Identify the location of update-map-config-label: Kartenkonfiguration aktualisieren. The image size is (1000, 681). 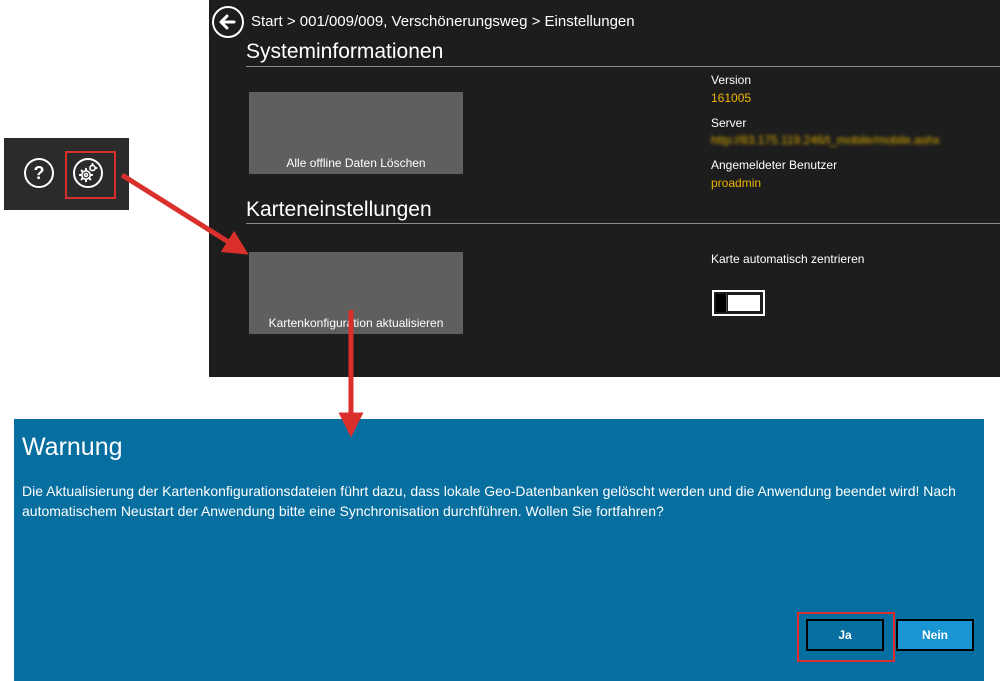
(356, 323).